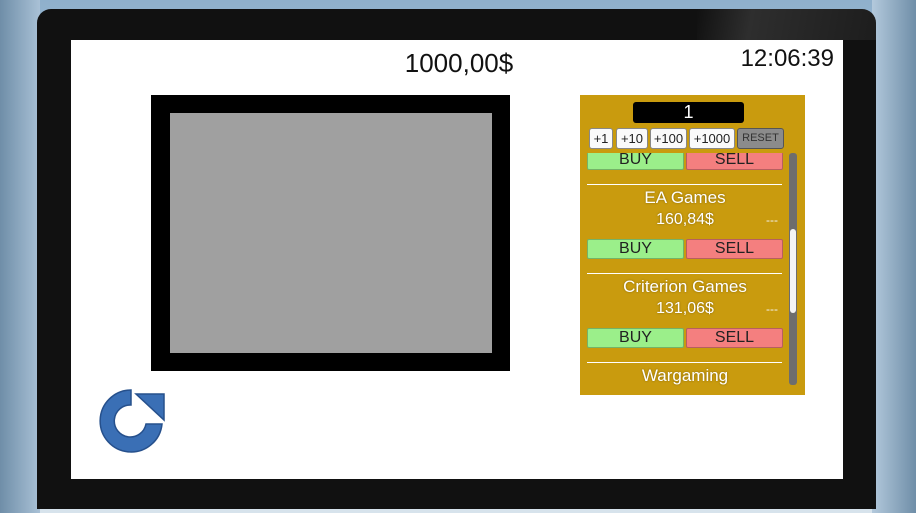 The image size is (916, 513). What do you see at coordinates (131, 421) in the screenshot?
I see `refresh-icon` at bounding box center [131, 421].